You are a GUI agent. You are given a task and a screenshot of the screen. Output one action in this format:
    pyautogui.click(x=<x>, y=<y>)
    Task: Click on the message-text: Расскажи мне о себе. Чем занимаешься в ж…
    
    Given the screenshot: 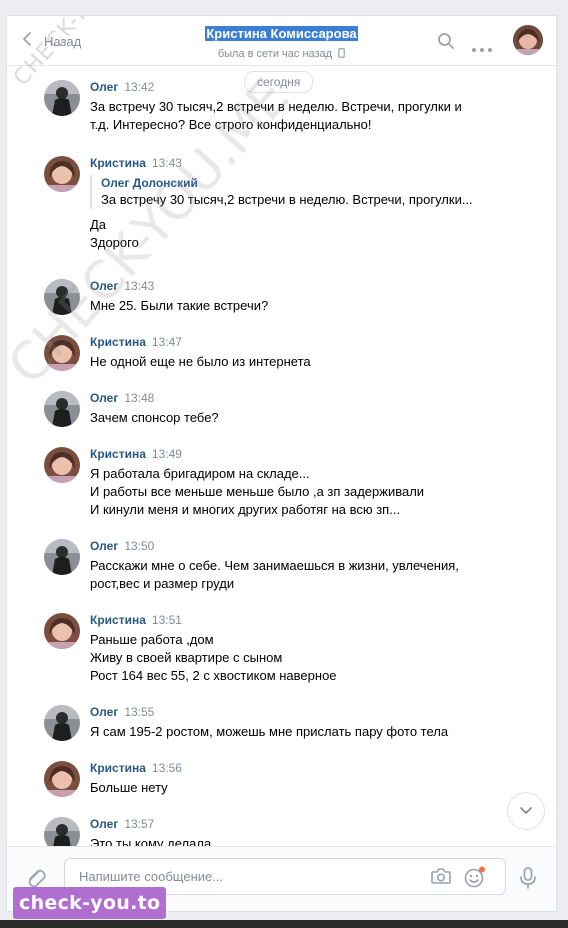 What is the action you would take?
    pyautogui.click(x=313, y=575)
    